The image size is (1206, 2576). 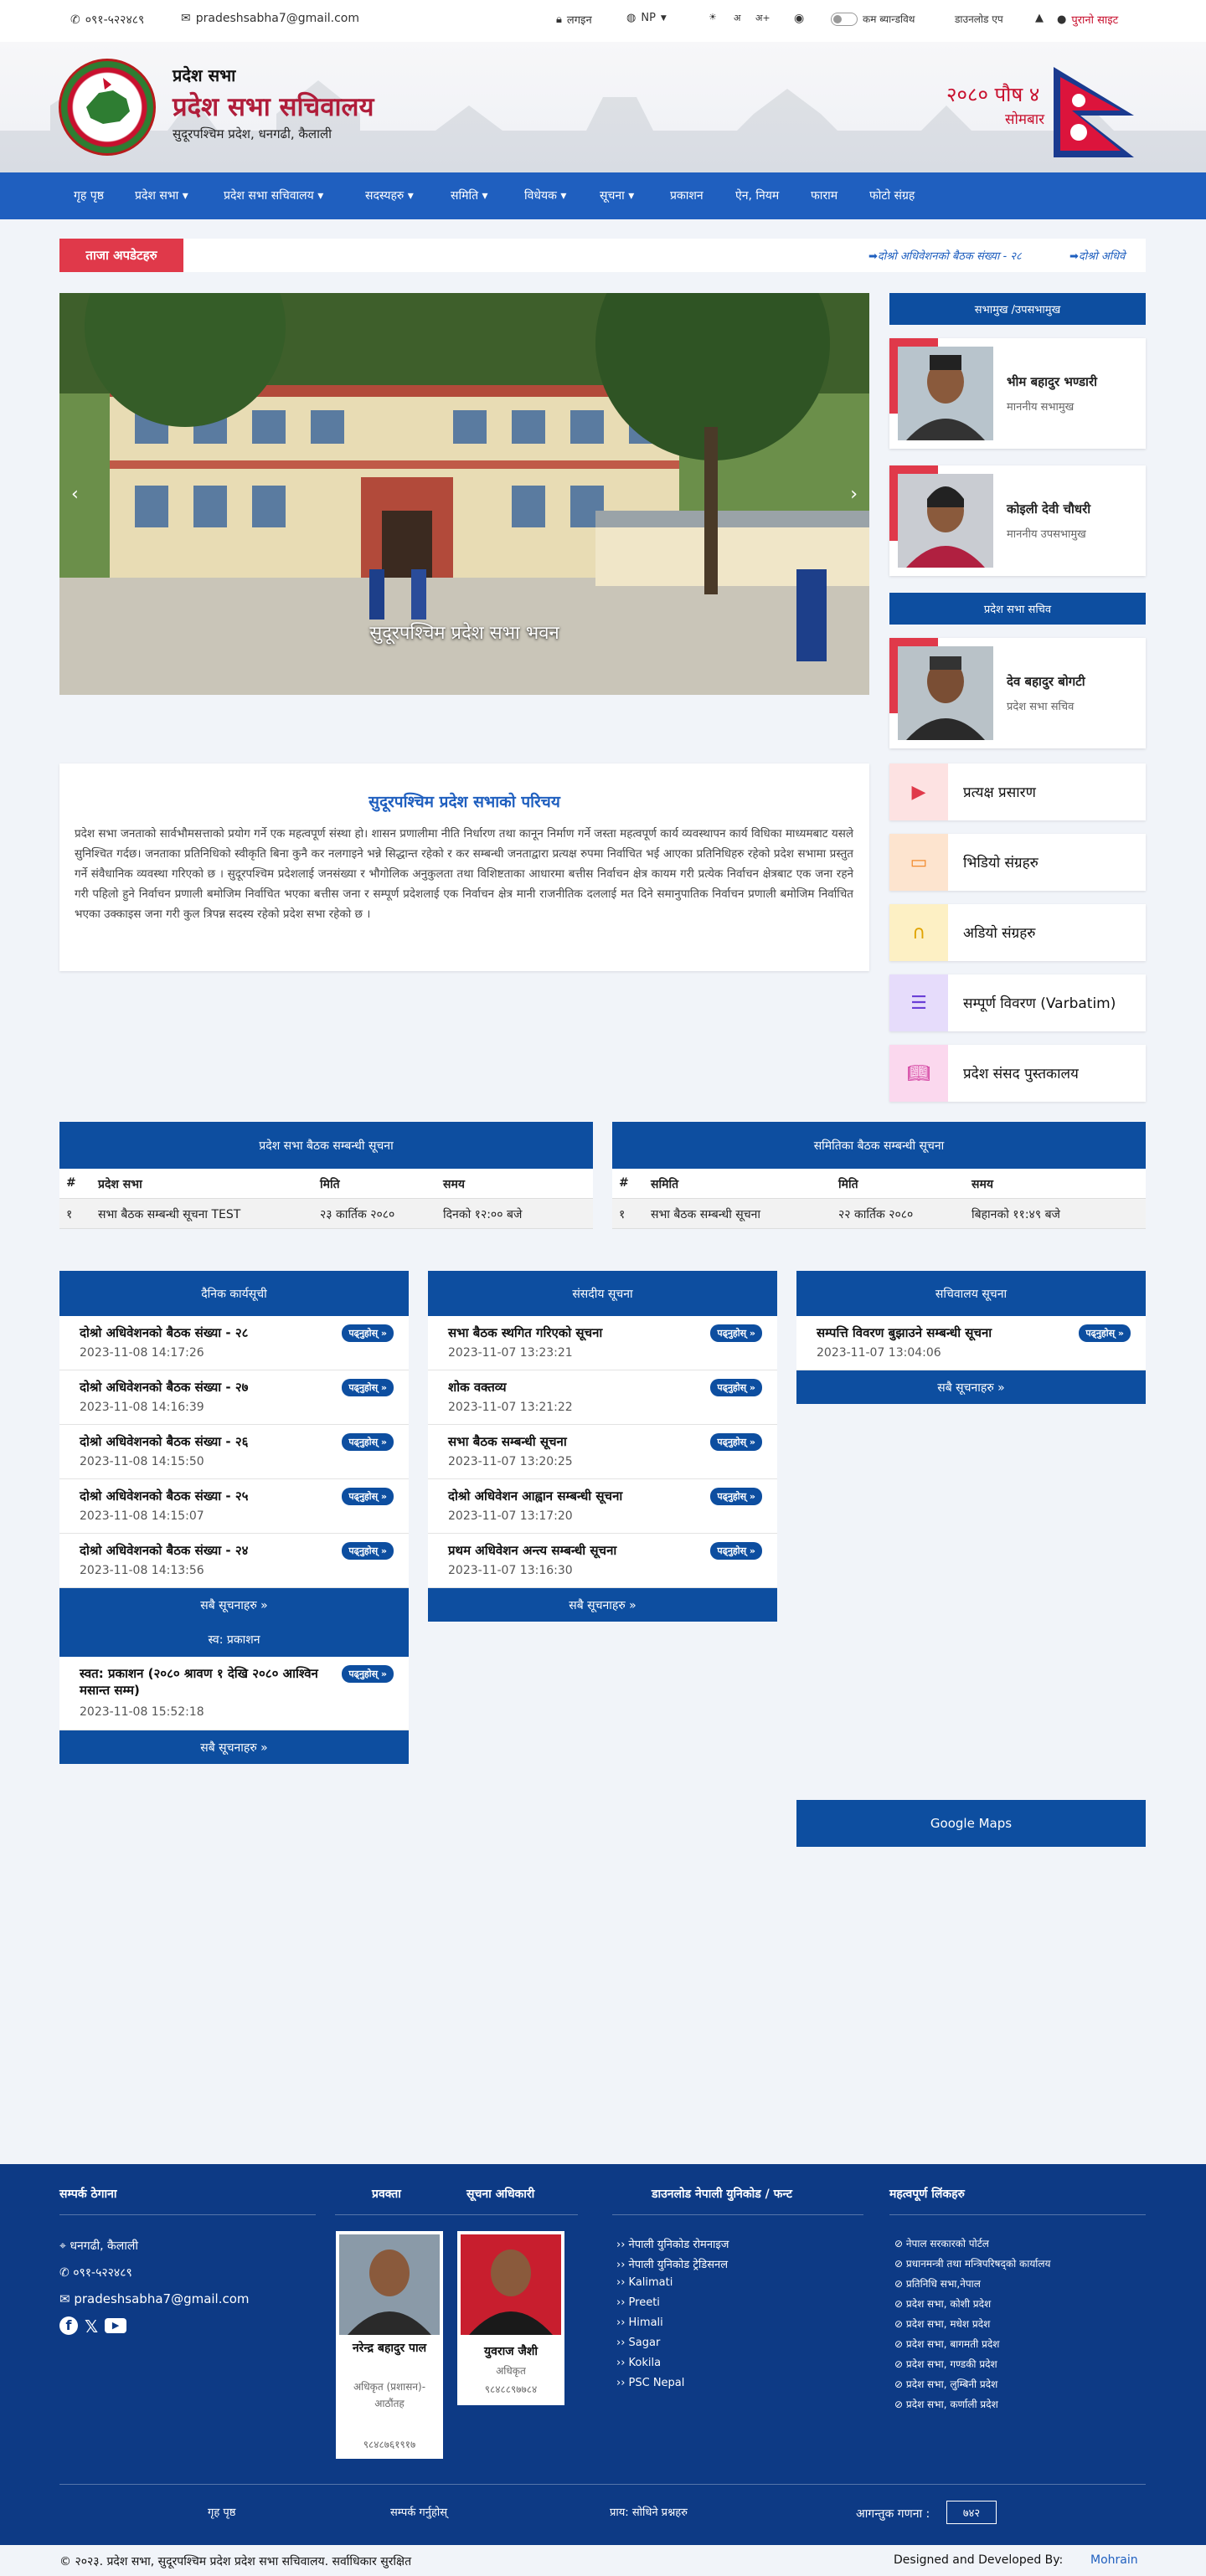 I want to click on info-officer-role: अधिकृत, so click(x=511, y=2371).